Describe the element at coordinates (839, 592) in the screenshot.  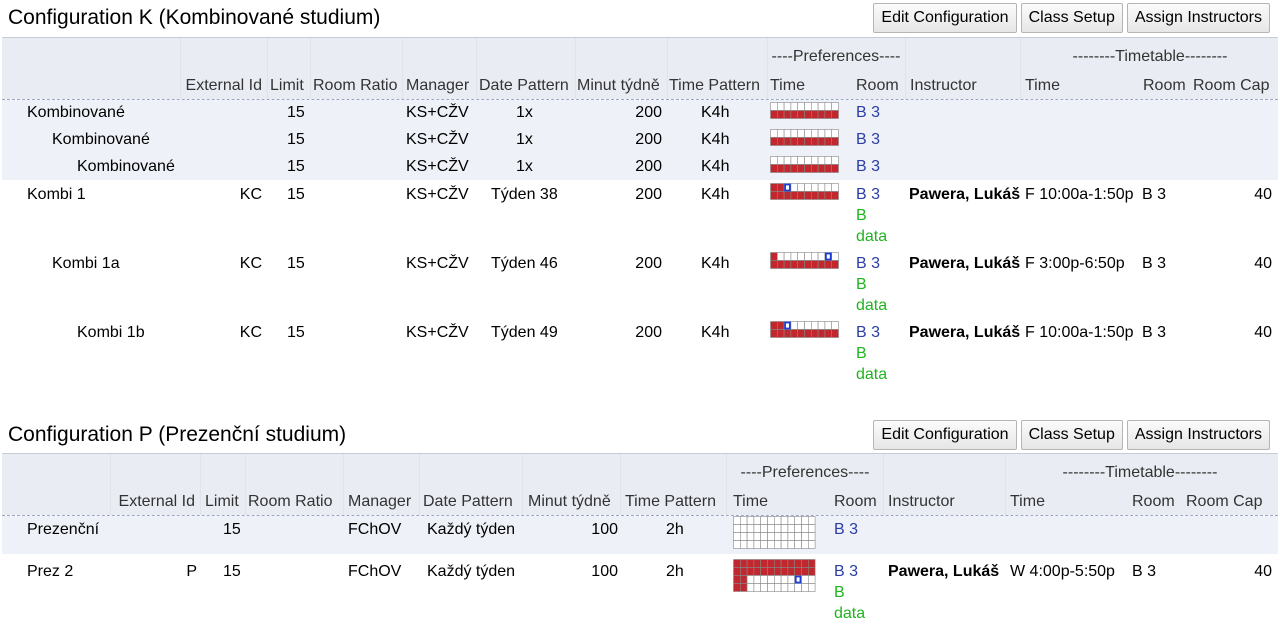
I see `pref-room-extra: B` at that location.